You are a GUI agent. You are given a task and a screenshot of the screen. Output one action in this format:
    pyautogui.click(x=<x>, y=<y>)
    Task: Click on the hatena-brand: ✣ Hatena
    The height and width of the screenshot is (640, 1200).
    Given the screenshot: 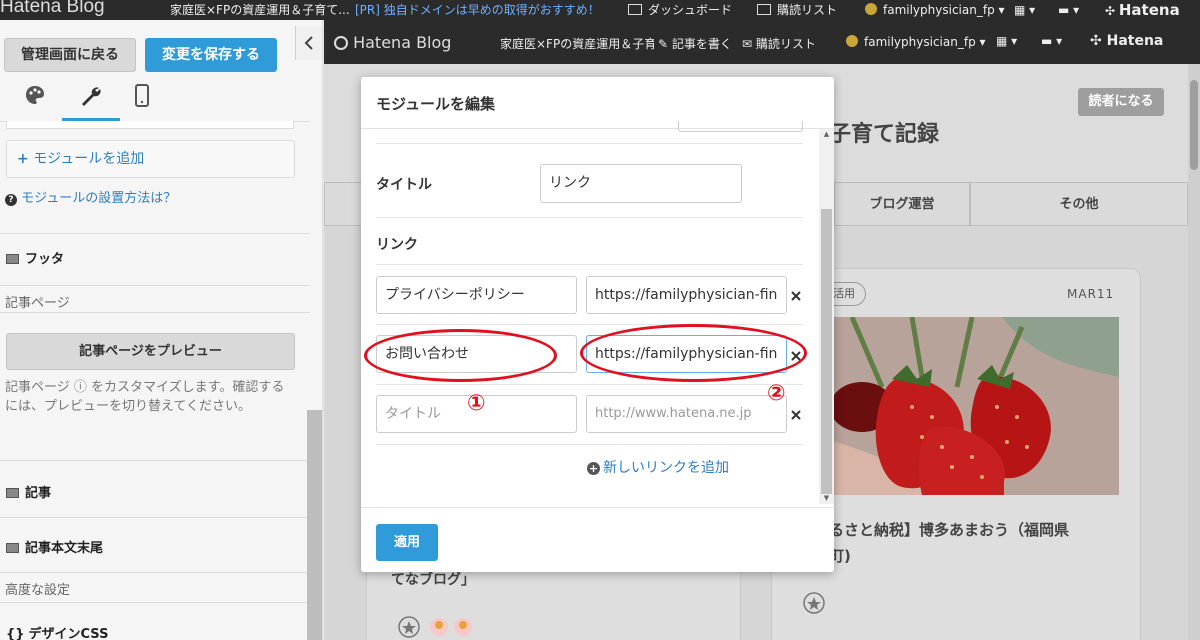 What is the action you would take?
    pyautogui.click(x=1142, y=10)
    